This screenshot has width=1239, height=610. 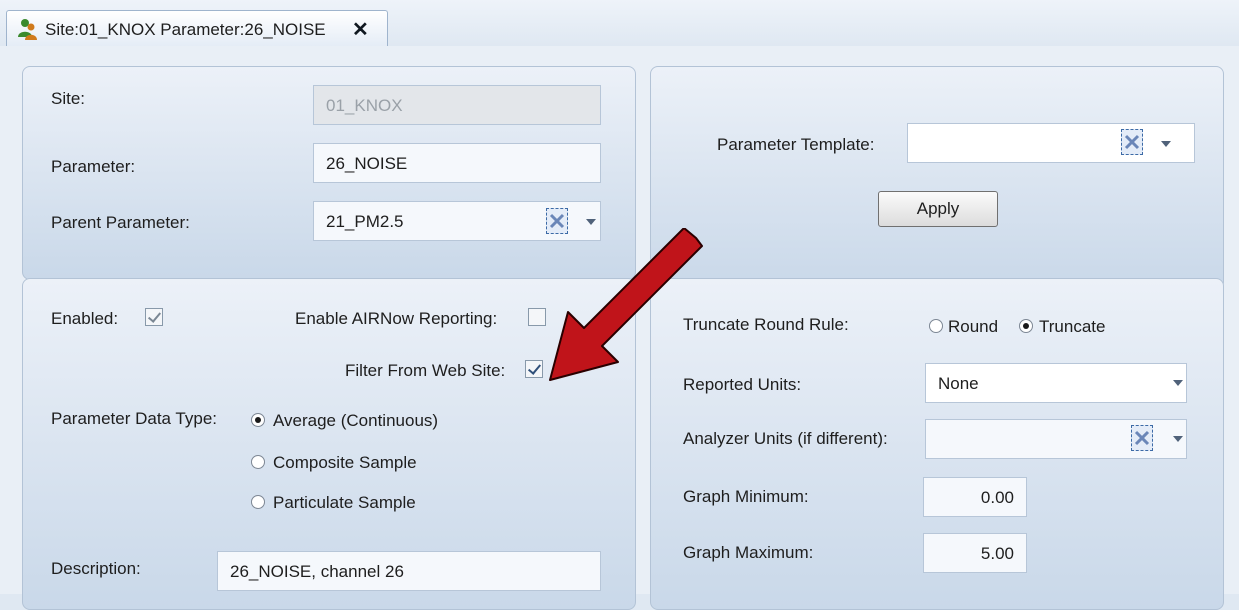 What do you see at coordinates (626, 304) in the screenshot?
I see `annotation-arrow-icon` at bounding box center [626, 304].